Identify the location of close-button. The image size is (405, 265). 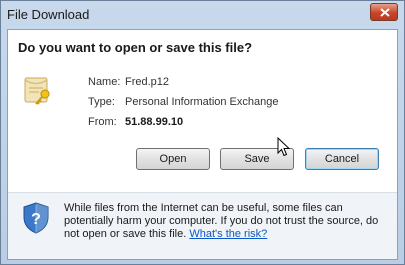
(384, 12).